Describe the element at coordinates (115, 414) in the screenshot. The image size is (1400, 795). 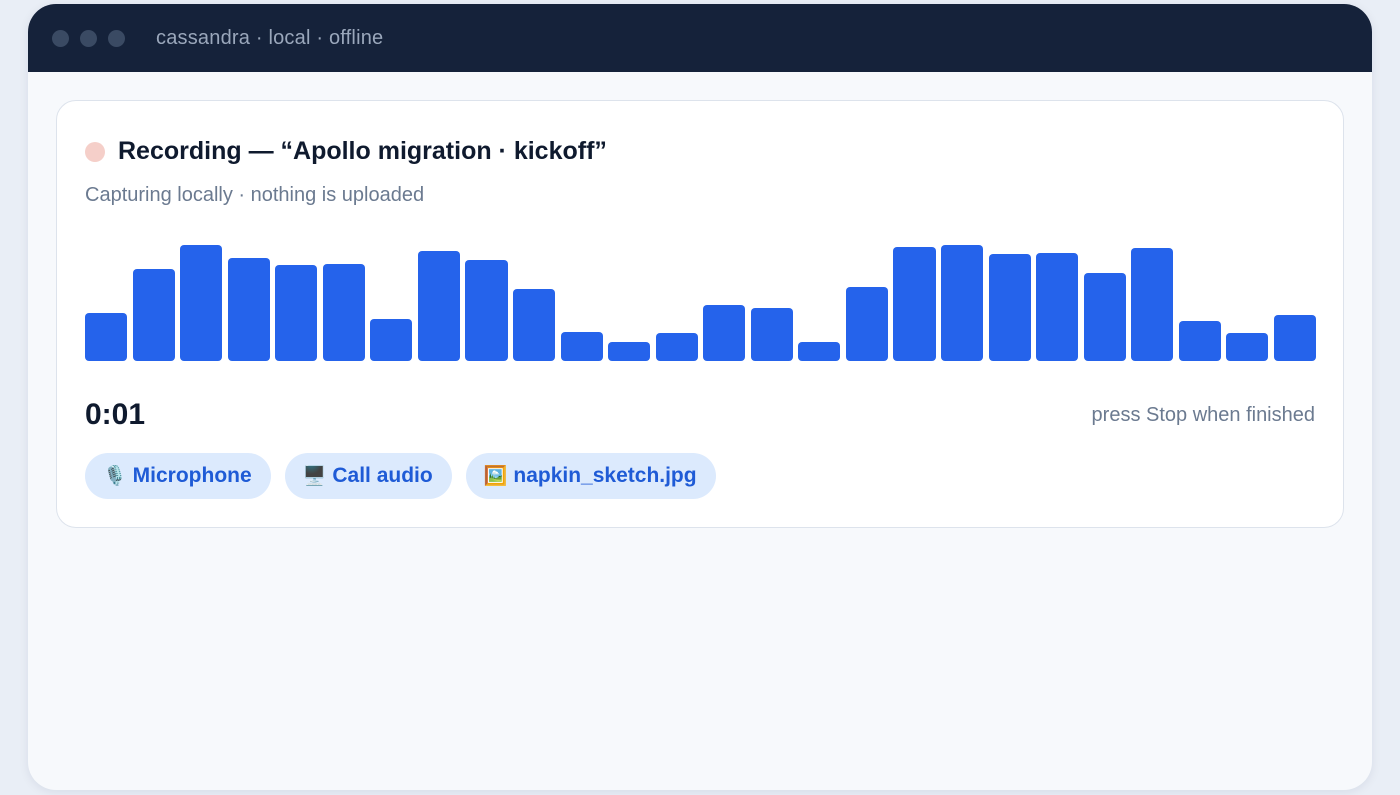
I see `recording-timer: 0:01` at that location.